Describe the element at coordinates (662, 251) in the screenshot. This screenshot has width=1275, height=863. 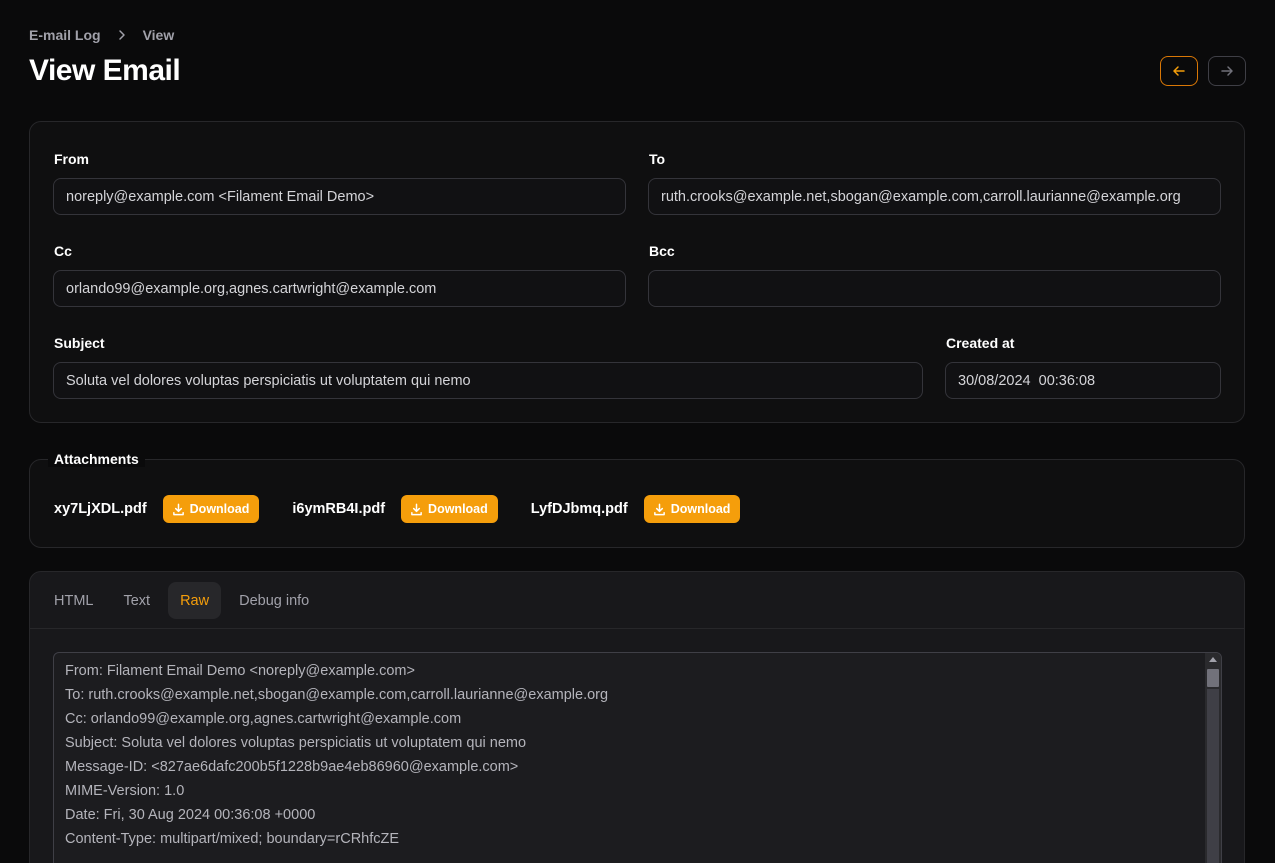
I see `bcc-label: Bcc` at that location.